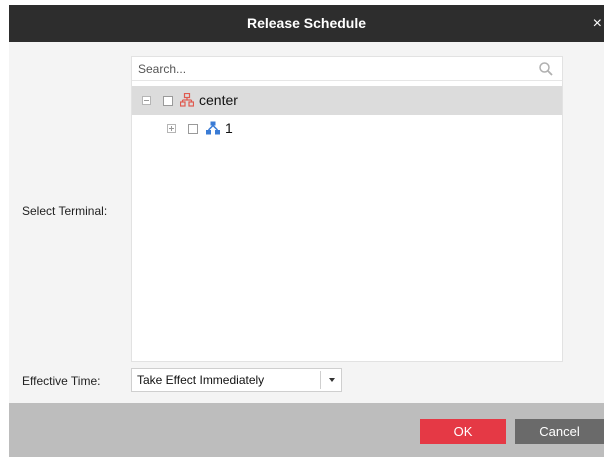  I want to click on cancel-button: Cancel, so click(559, 431).